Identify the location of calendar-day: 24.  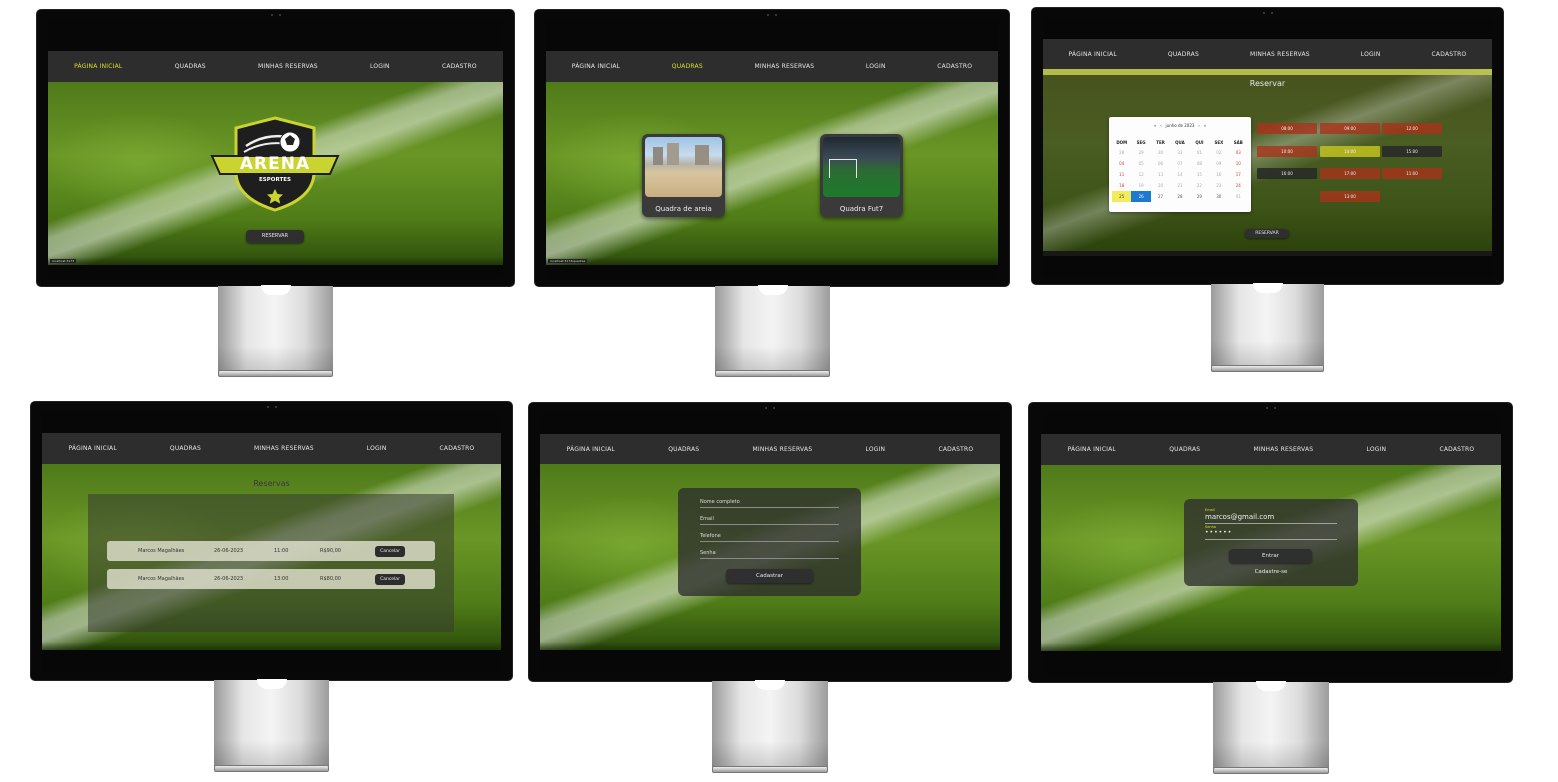
(1238, 185).